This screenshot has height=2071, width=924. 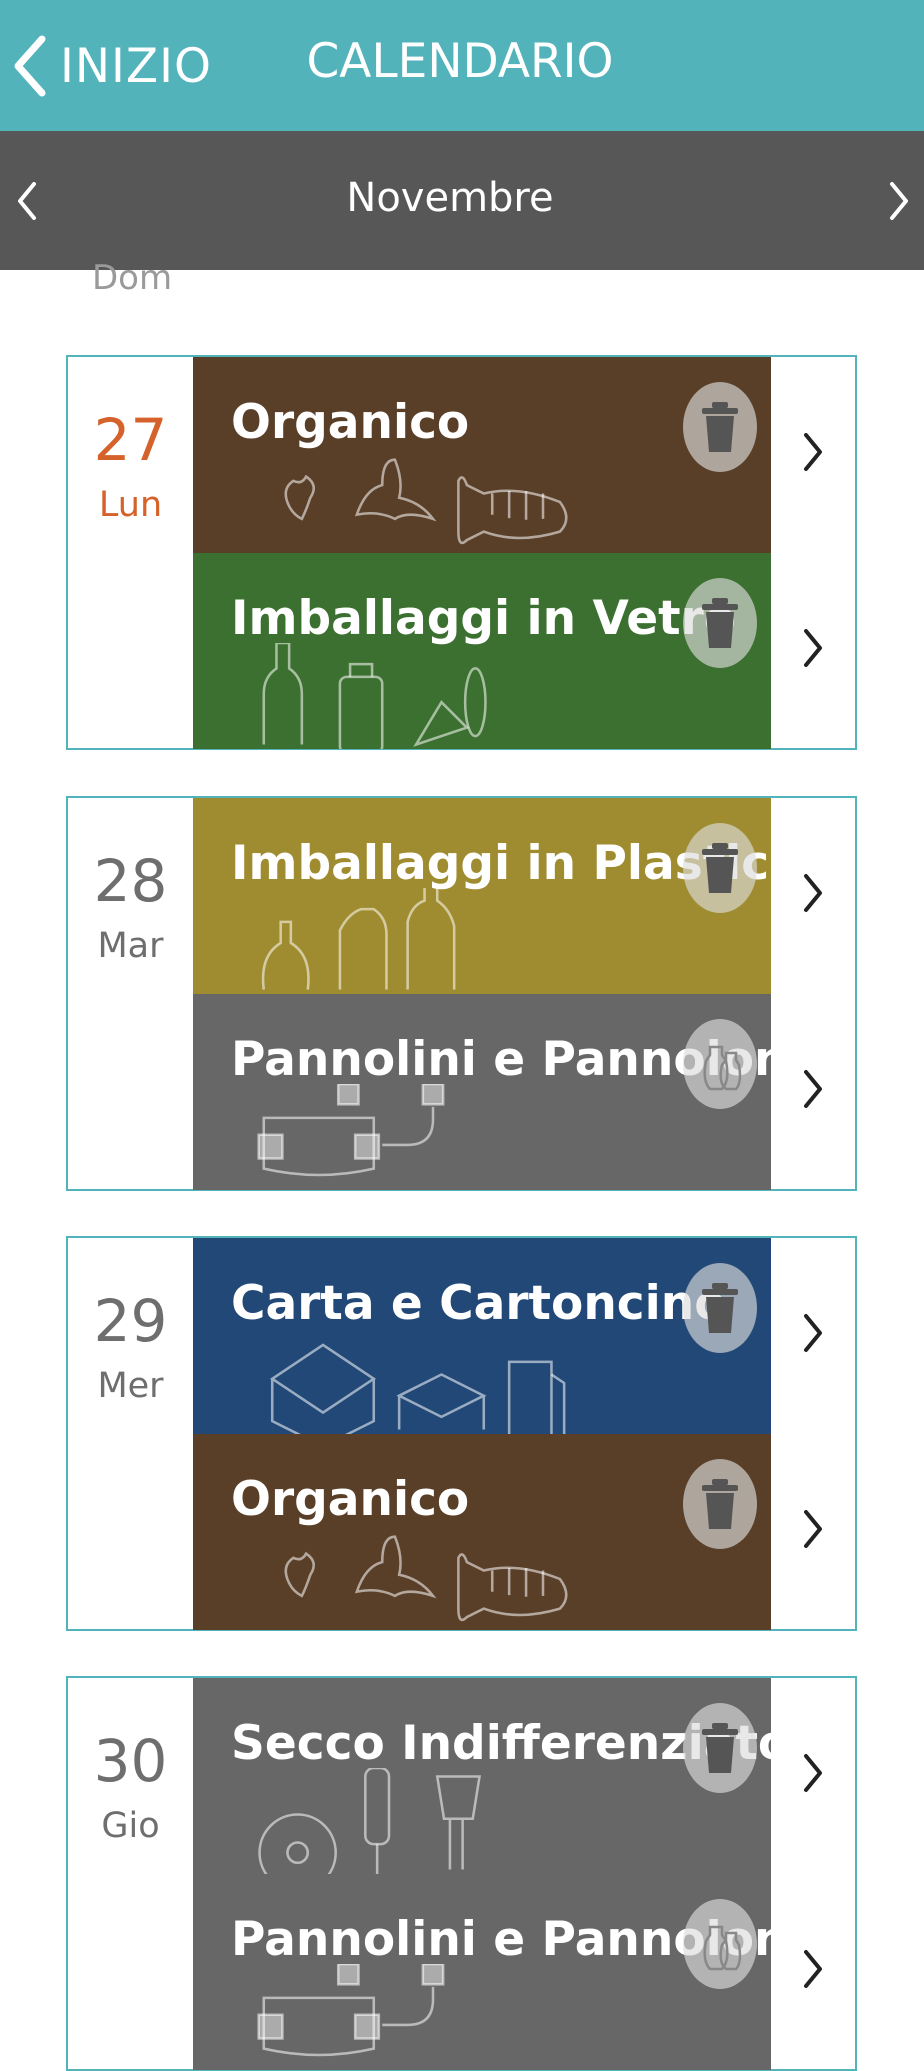 I want to click on day-name: Gio, so click(x=130, y=1826).